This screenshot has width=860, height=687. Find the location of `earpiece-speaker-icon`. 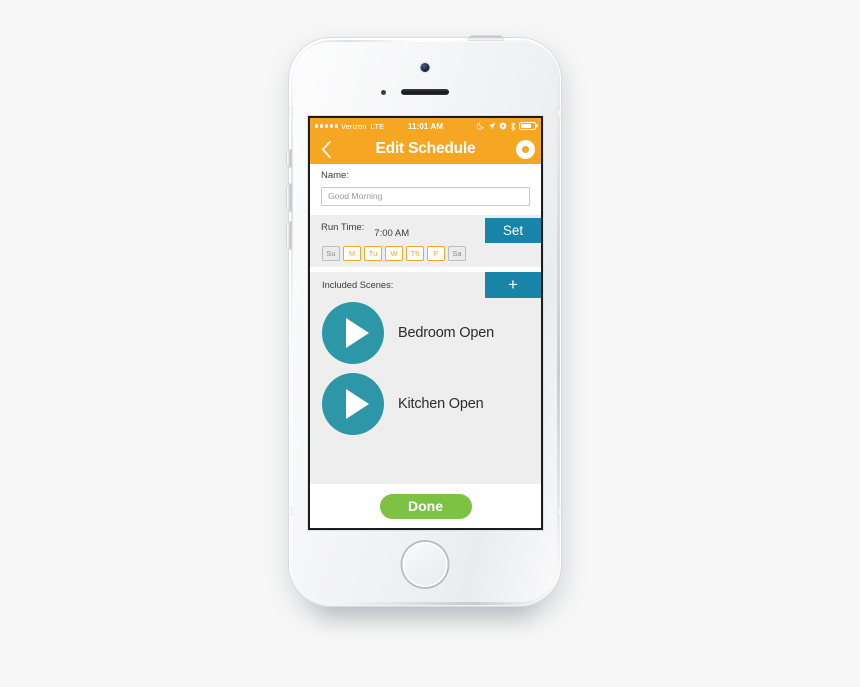

earpiece-speaker-icon is located at coordinates (425, 92).